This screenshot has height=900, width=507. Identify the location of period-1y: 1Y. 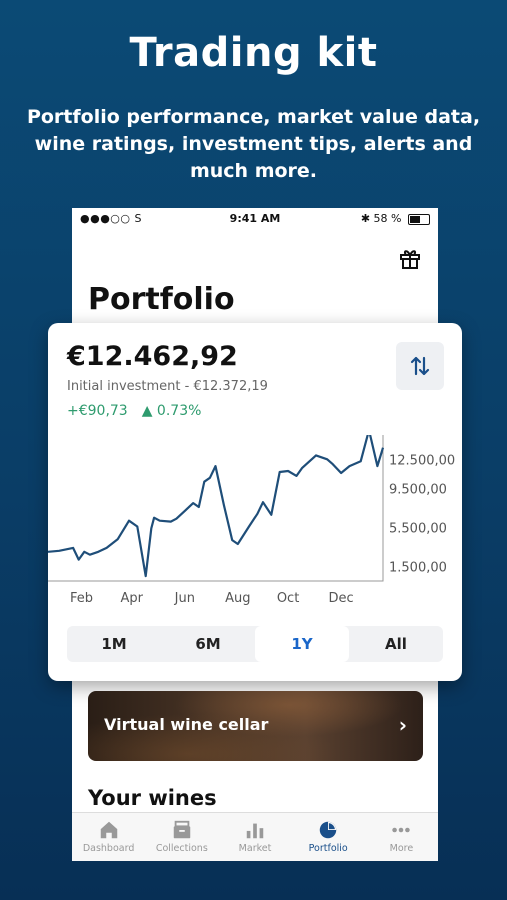
(302, 644).